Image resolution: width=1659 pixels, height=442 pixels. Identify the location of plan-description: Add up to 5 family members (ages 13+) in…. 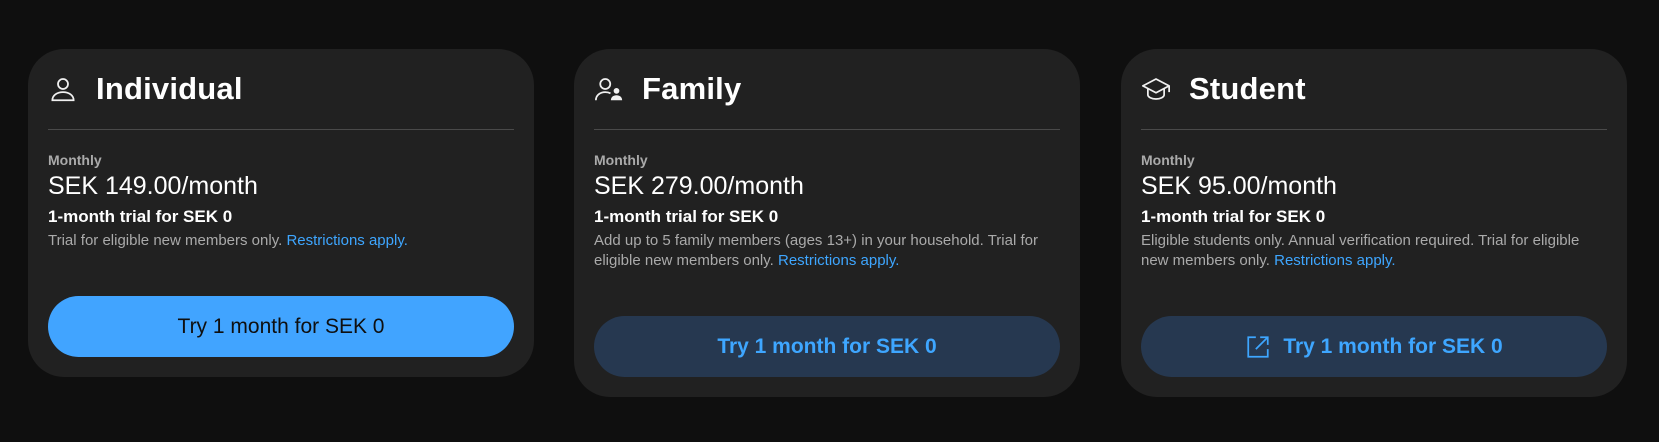
(827, 251).